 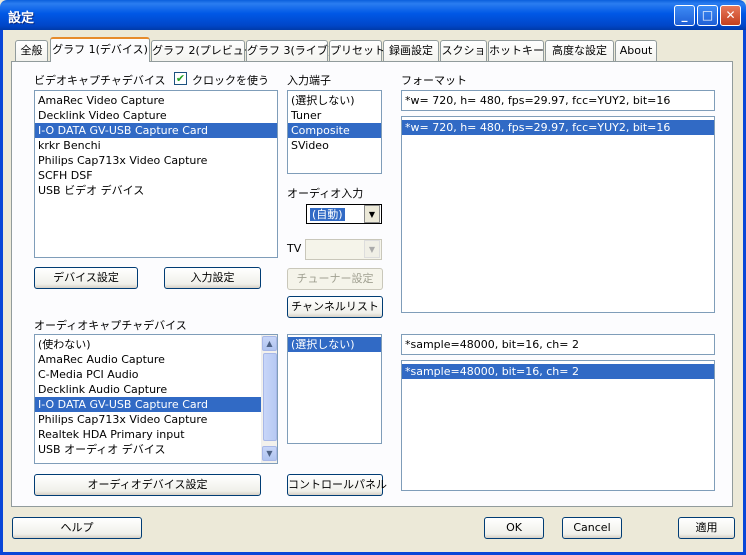 I want to click on list-item: Decklink Audio Capture, so click(x=148, y=389).